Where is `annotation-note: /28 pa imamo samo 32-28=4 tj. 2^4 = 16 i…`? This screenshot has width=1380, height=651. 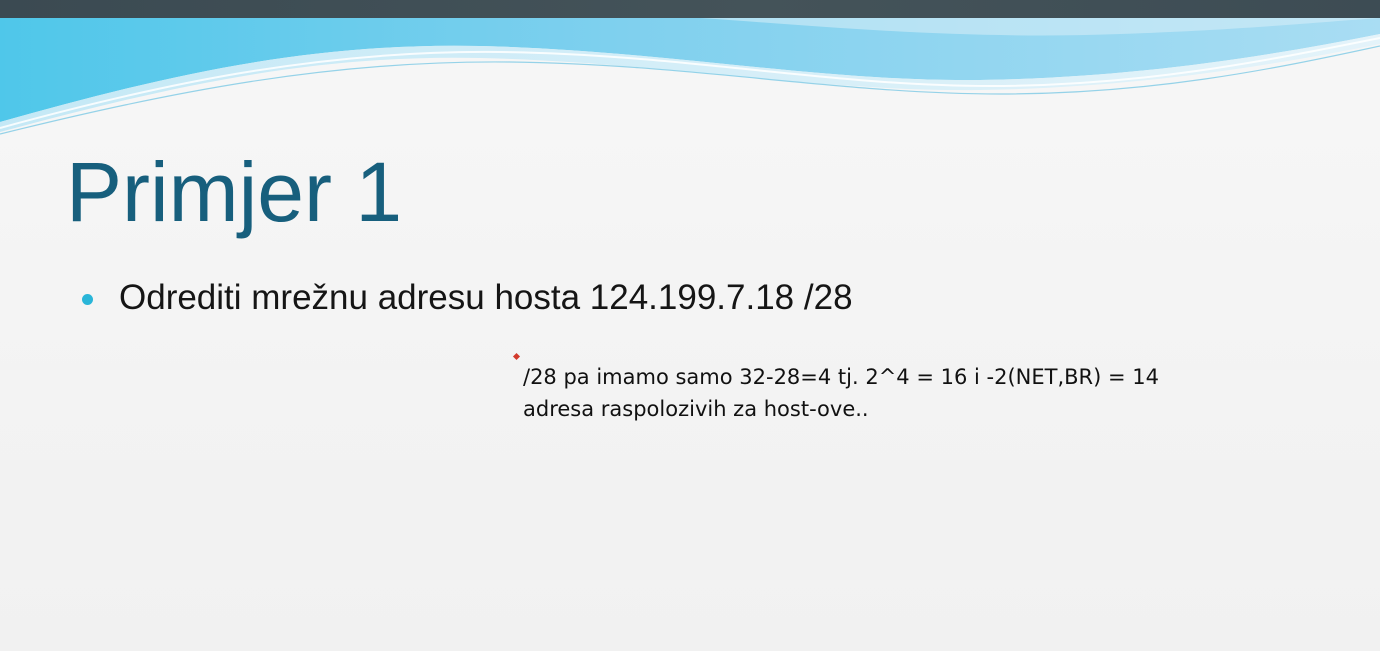 annotation-note: /28 pa imamo samo 32-28=4 tj. 2^4 = 16 i… is located at coordinates (841, 393).